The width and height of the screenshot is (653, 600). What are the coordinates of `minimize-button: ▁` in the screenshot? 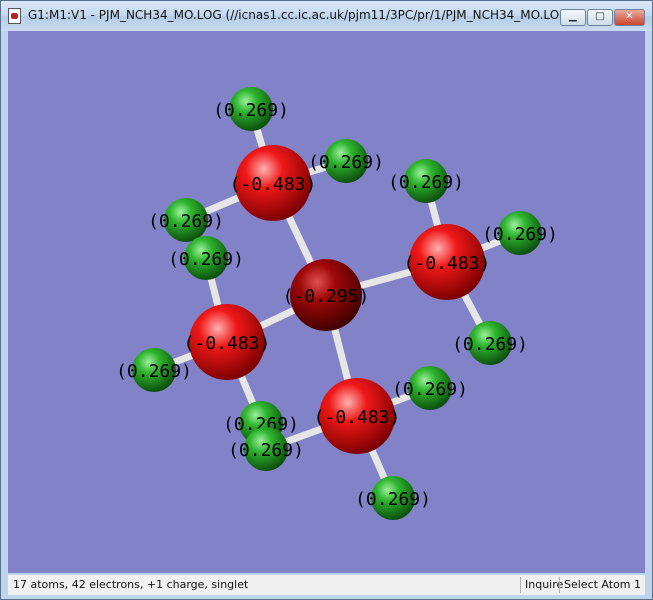 It's located at (573, 17).